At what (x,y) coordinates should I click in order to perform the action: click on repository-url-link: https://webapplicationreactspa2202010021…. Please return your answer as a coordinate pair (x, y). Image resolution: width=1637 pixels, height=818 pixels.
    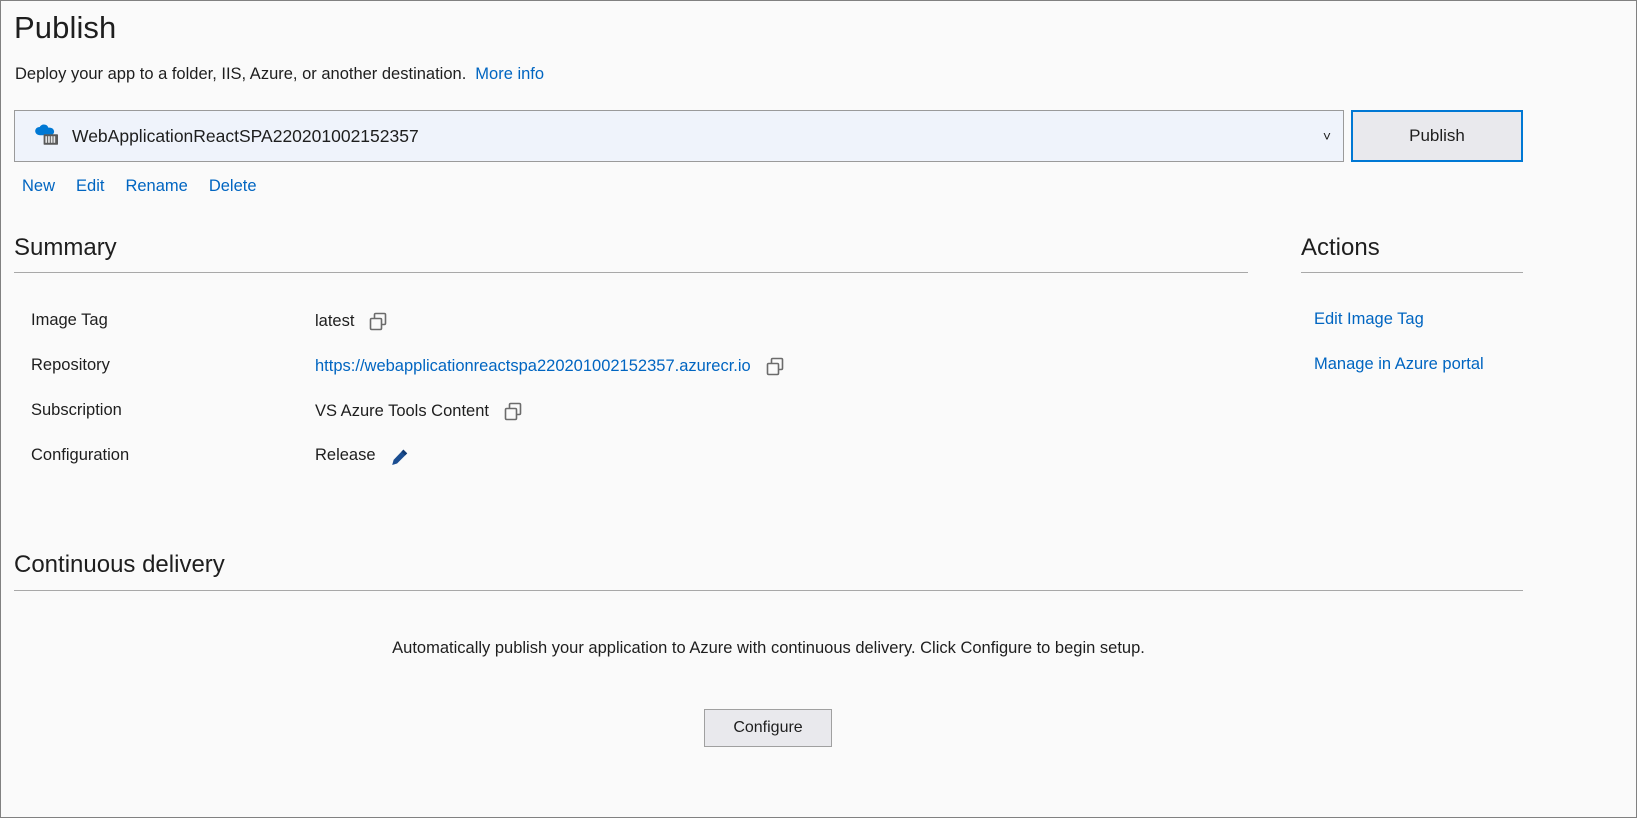
    Looking at the image, I should click on (533, 366).